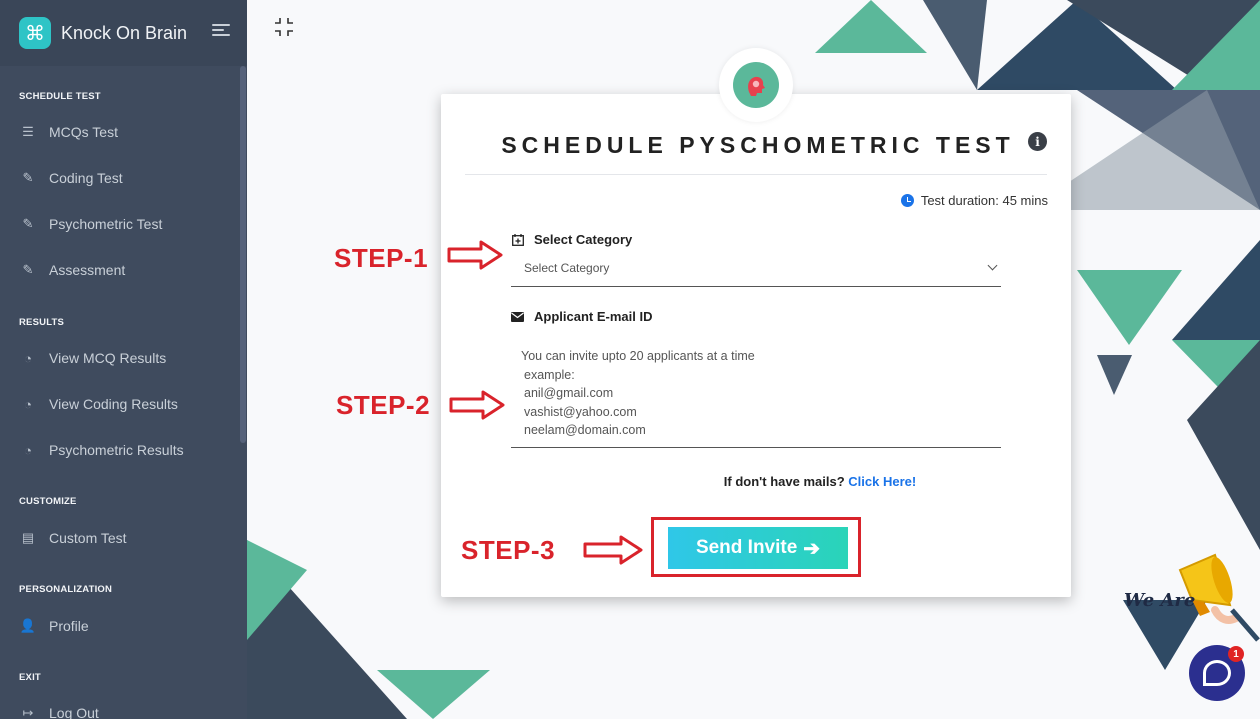 The width and height of the screenshot is (1260, 719). Describe the element at coordinates (477, 405) in the screenshot. I see `step2-arrow-icon` at that location.